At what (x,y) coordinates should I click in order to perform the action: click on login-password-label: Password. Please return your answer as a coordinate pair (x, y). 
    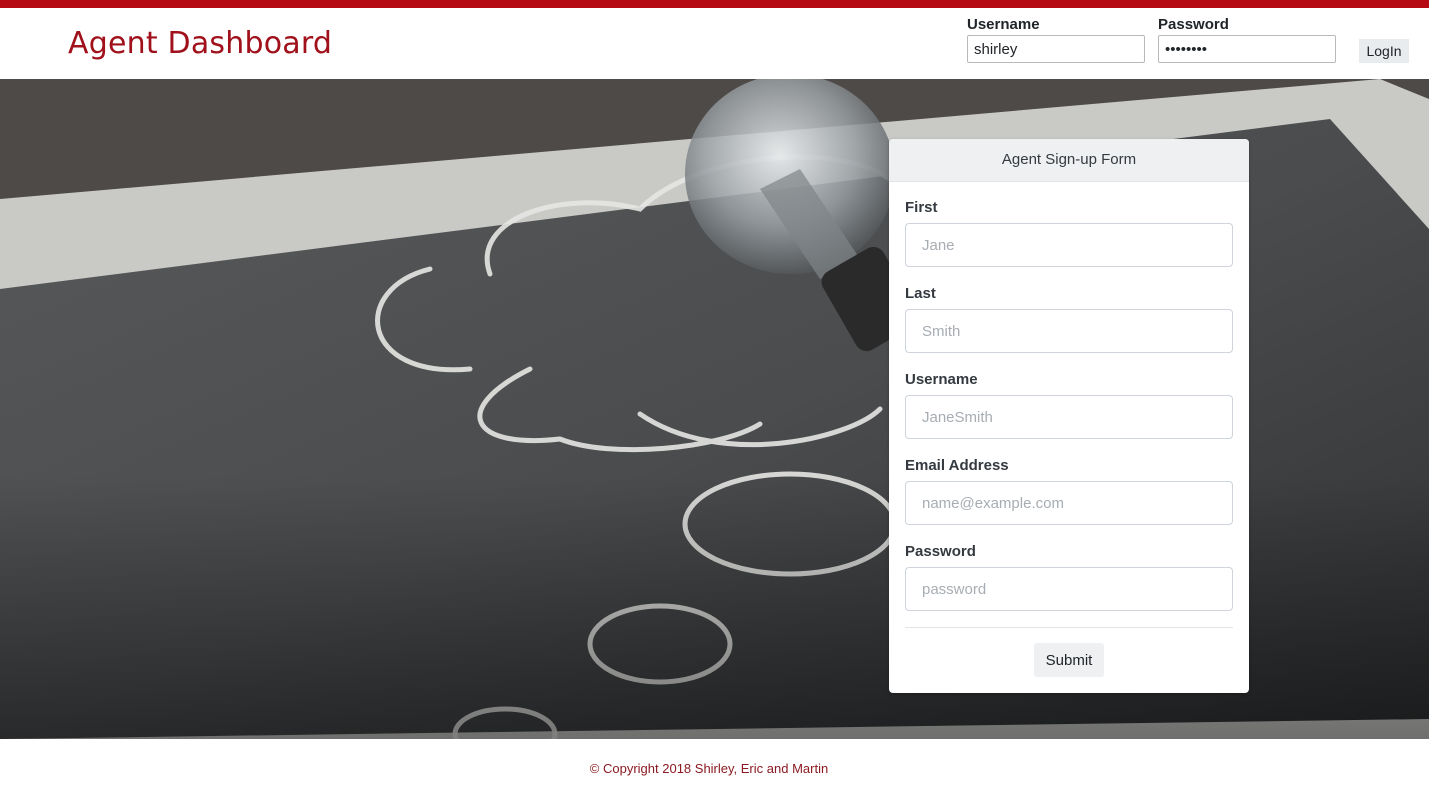
    Looking at the image, I should click on (1193, 24).